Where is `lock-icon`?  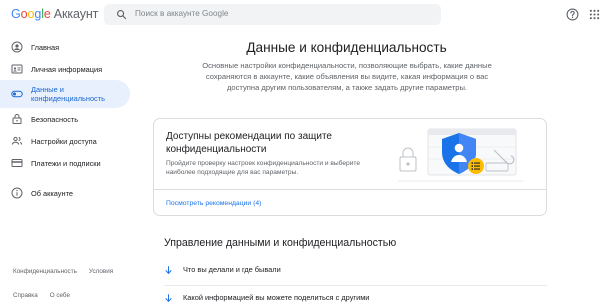
lock-icon is located at coordinates (17, 119).